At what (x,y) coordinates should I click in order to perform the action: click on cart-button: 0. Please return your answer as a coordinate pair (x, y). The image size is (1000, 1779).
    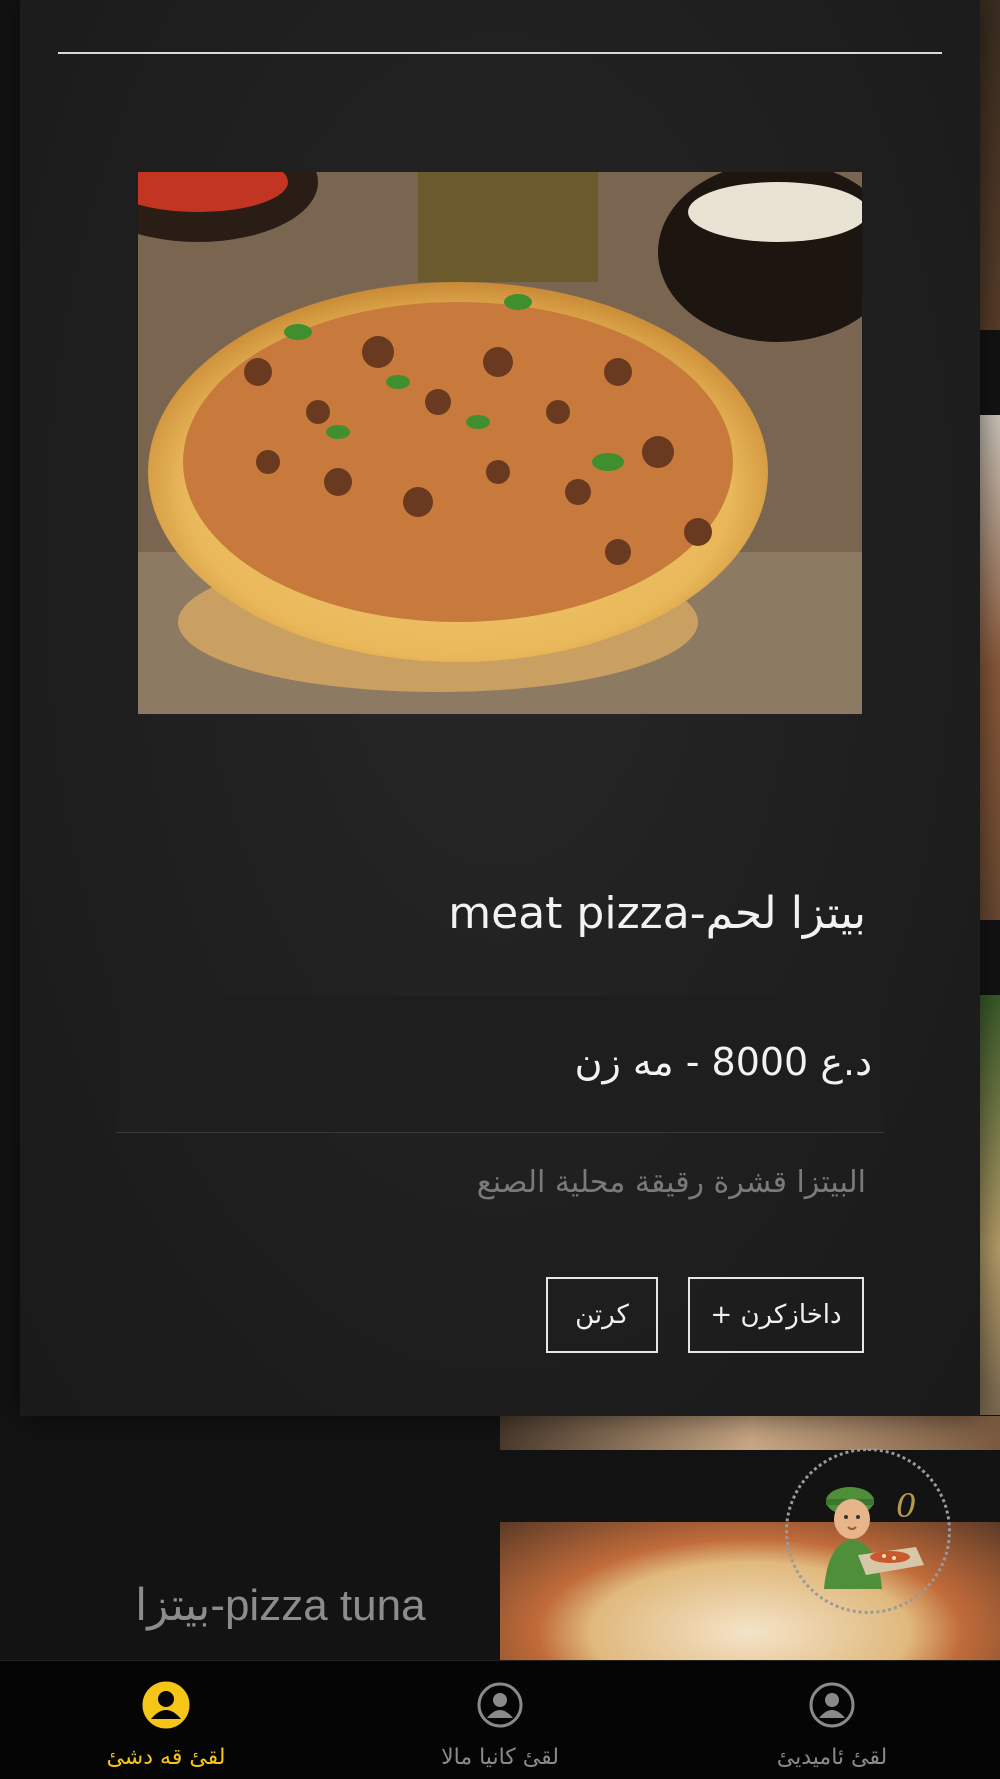
    Looking at the image, I should click on (868, 1531).